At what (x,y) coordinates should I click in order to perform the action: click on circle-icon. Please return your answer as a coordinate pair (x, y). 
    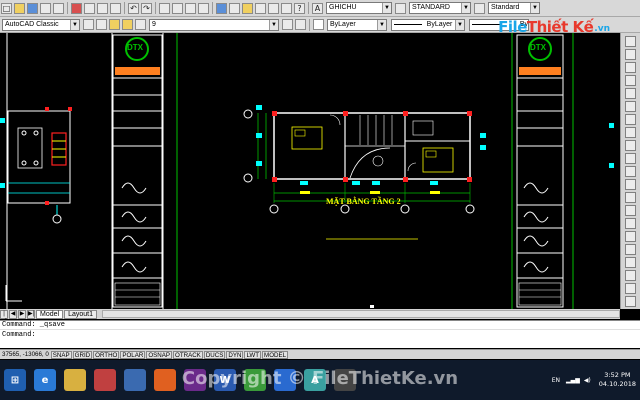
    Looking at the image, I should click on (630, 288).